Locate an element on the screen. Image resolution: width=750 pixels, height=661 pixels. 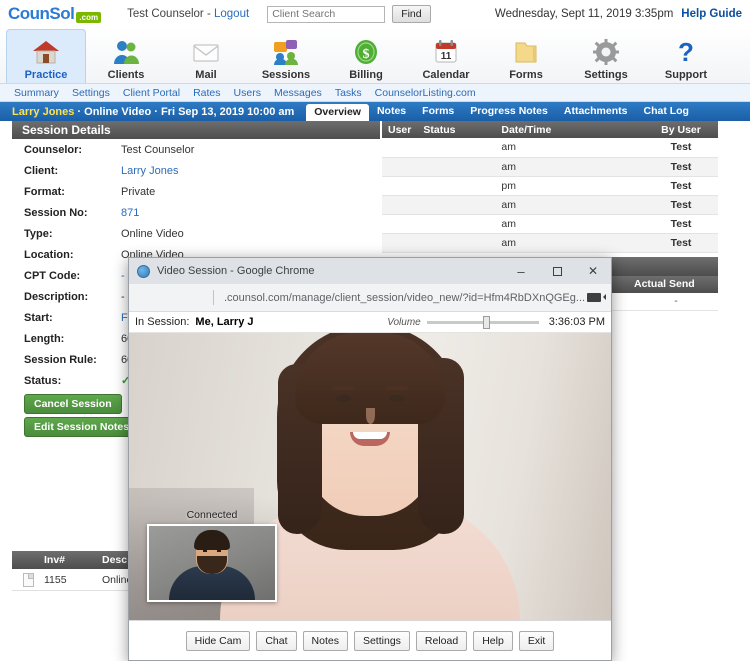
nav-label-billing: Billing is located at coordinates (366, 75).